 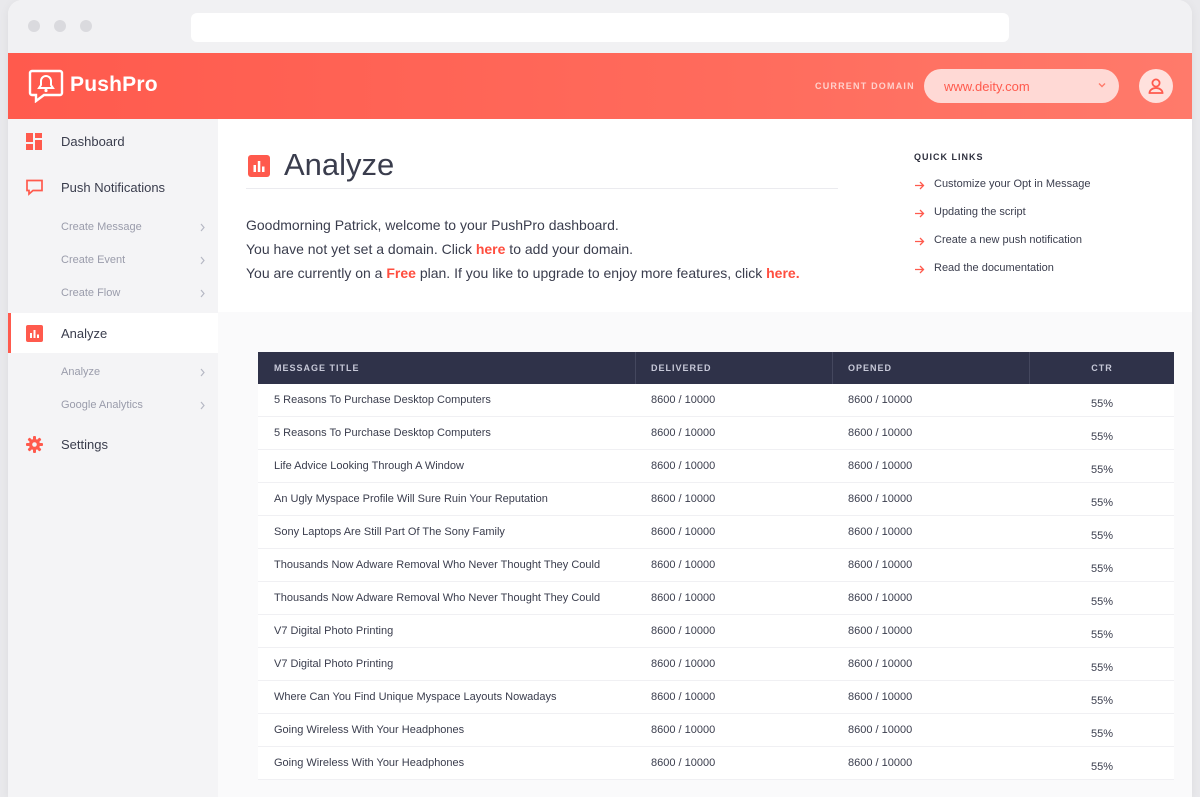 What do you see at coordinates (447, 368) in the screenshot?
I see `column-header-message-title: MESSAGE TITLE` at bounding box center [447, 368].